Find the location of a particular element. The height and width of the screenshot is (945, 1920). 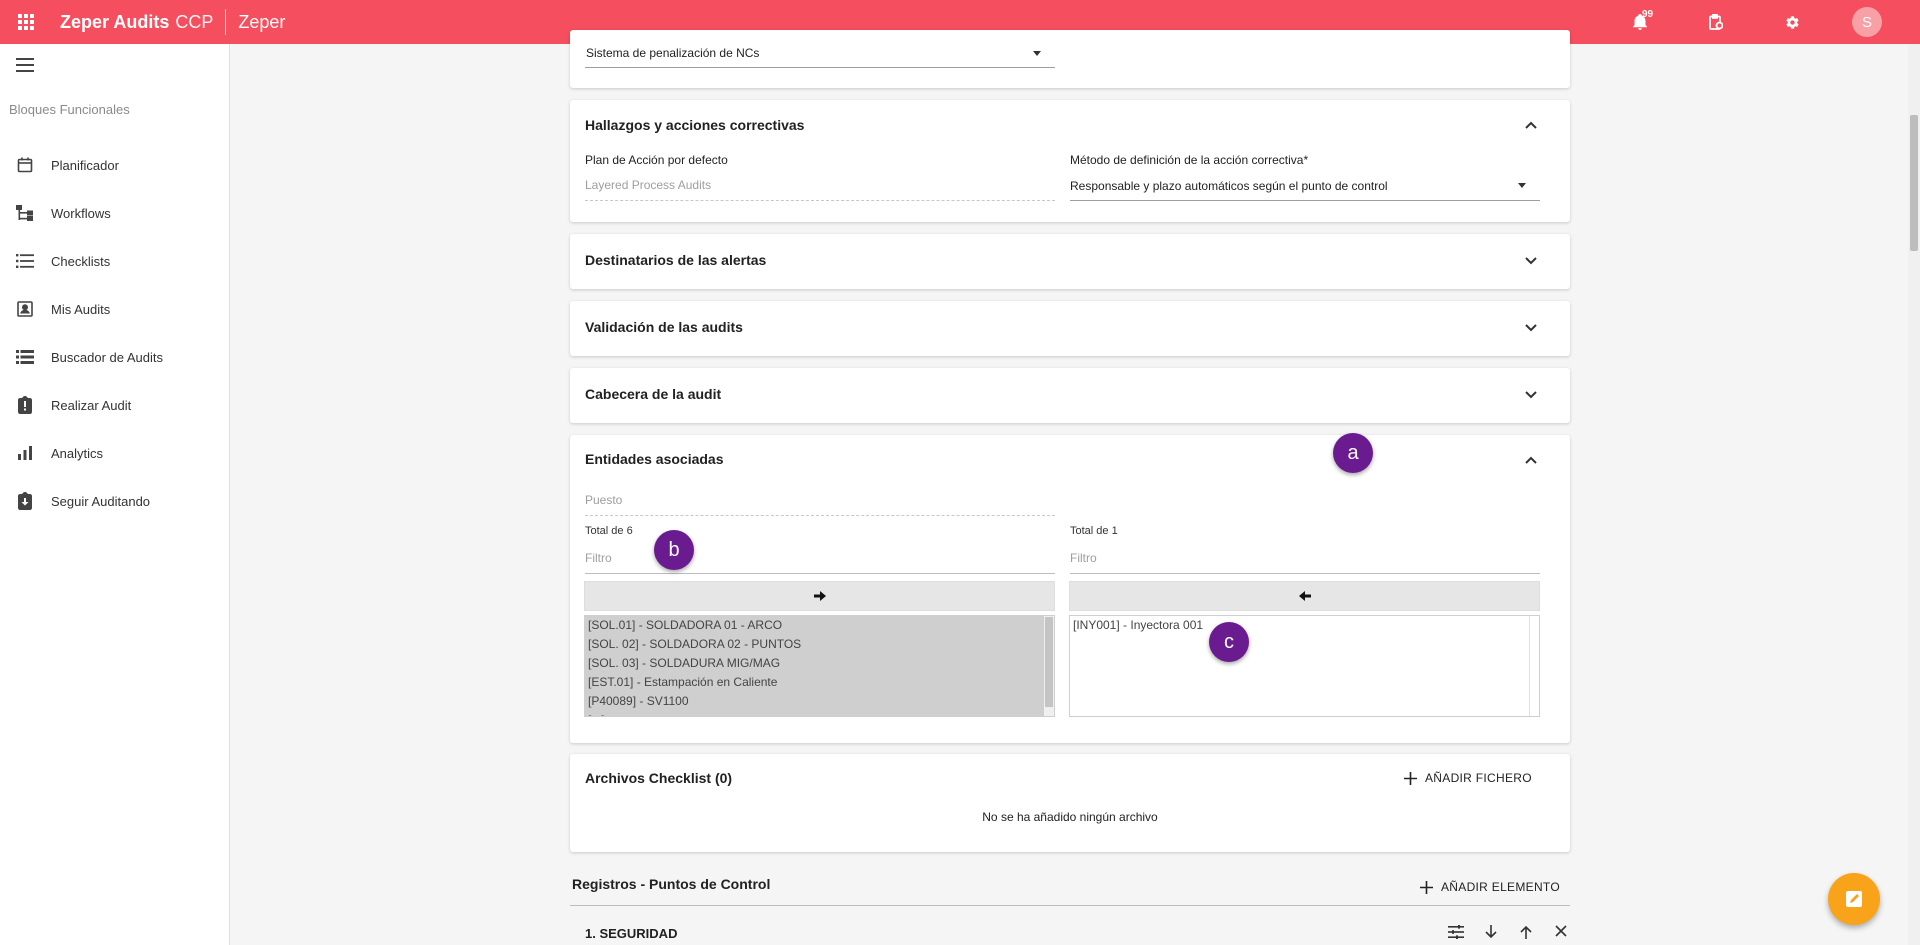

gear-icon is located at coordinates (1792, 22).